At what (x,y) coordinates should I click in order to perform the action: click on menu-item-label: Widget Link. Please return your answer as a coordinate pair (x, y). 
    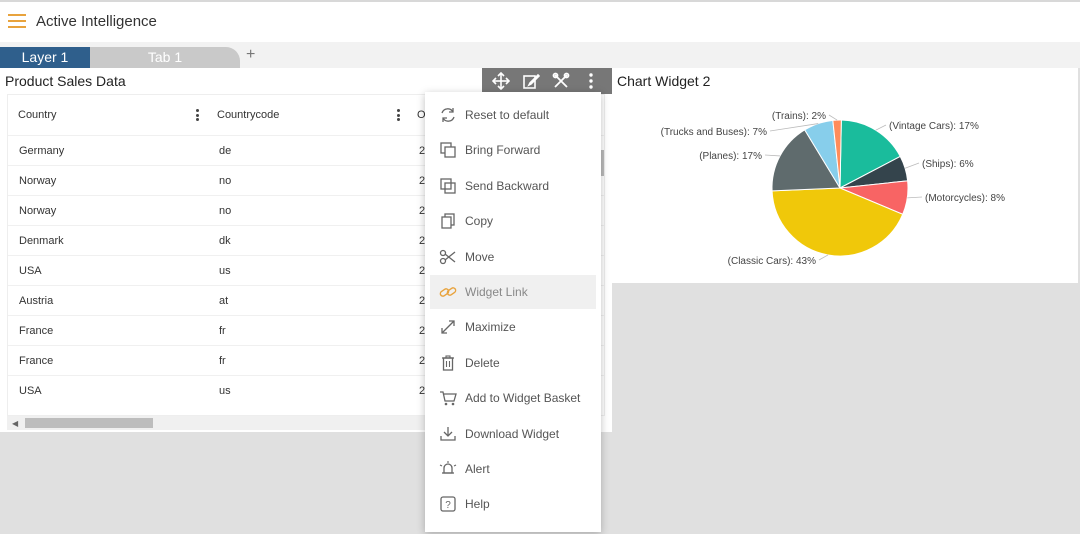
    Looking at the image, I should click on (496, 292).